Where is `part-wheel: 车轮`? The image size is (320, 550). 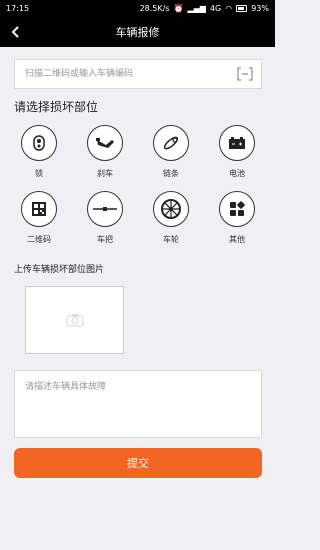
part-wheel: 车轮 is located at coordinates (171, 218).